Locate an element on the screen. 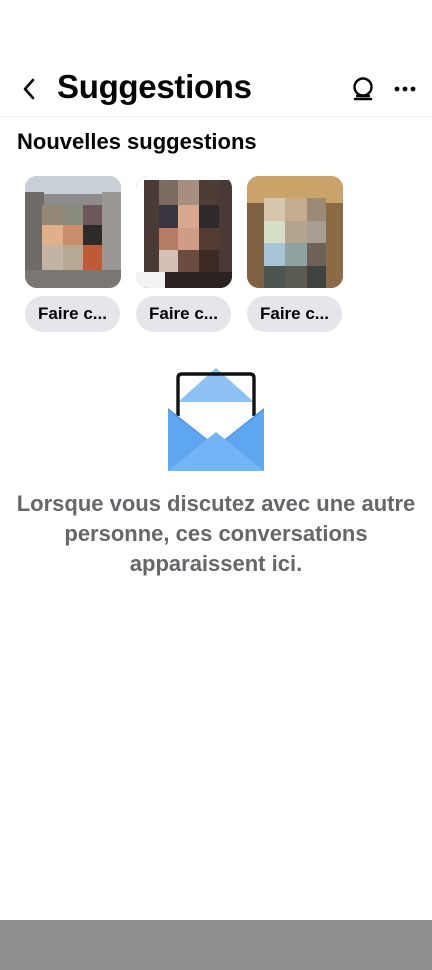 The height and width of the screenshot is (970, 432). lightbulb-icon is located at coordinates (363, 89).